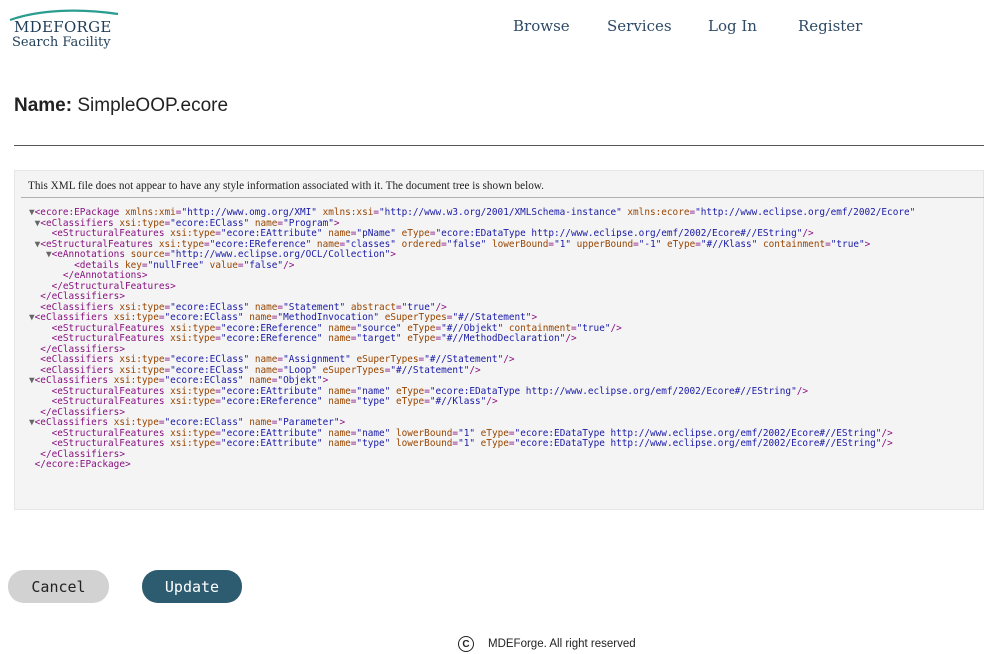 This screenshot has height=654, width=984. Describe the element at coordinates (376, 233) in the screenshot. I see `xml-attr-value: "pName"` at that location.